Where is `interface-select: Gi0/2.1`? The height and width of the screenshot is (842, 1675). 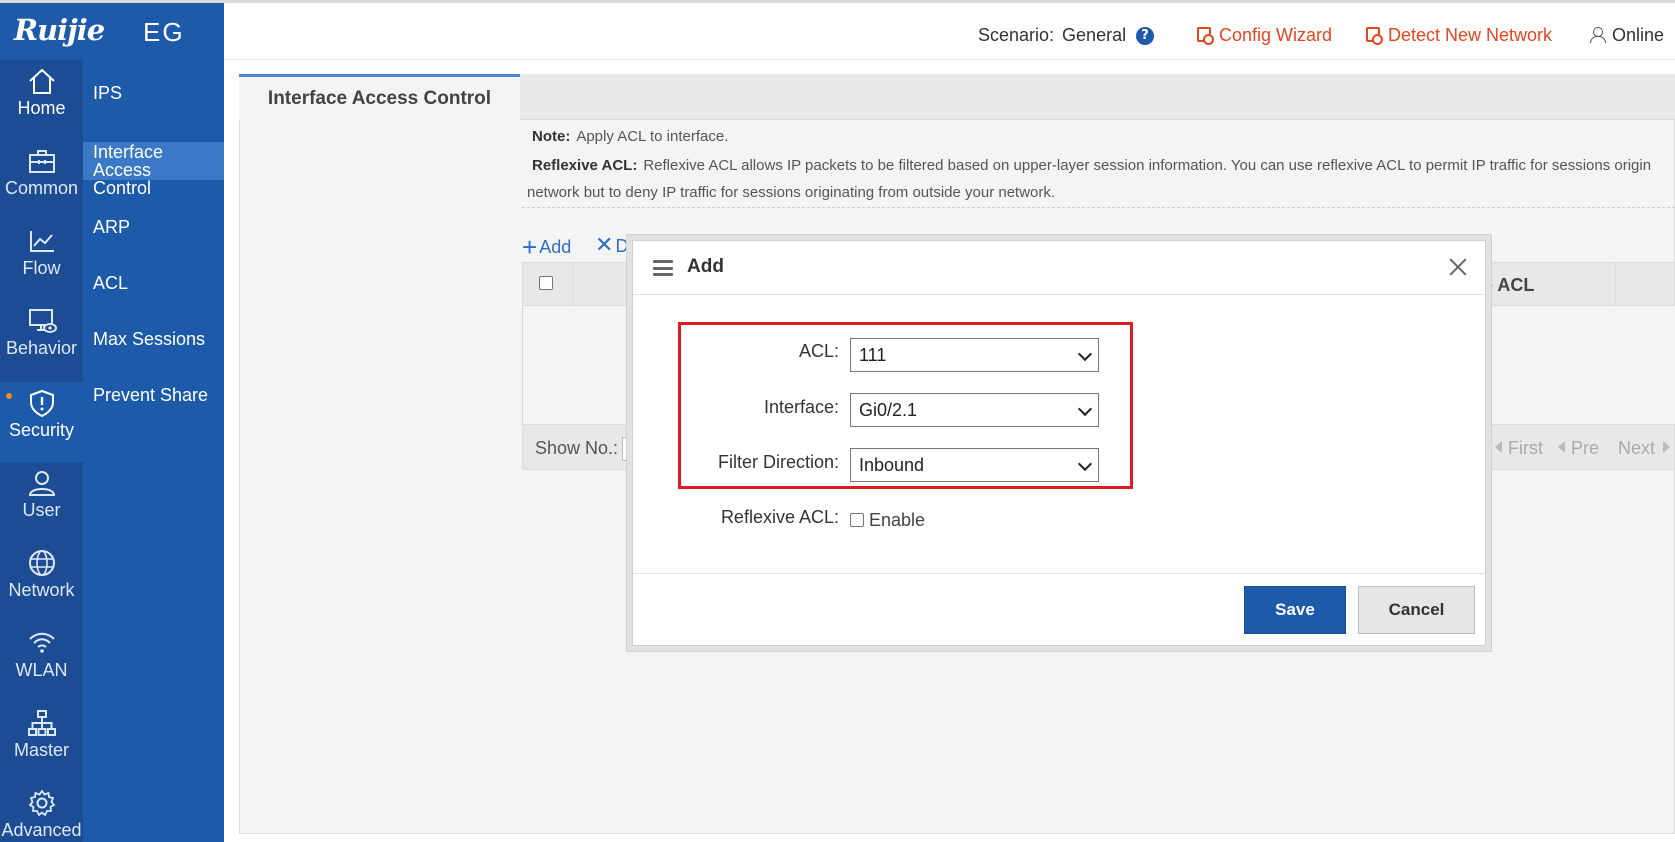 interface-select: Gi0/2.1 is located at coordinates (974, 410).